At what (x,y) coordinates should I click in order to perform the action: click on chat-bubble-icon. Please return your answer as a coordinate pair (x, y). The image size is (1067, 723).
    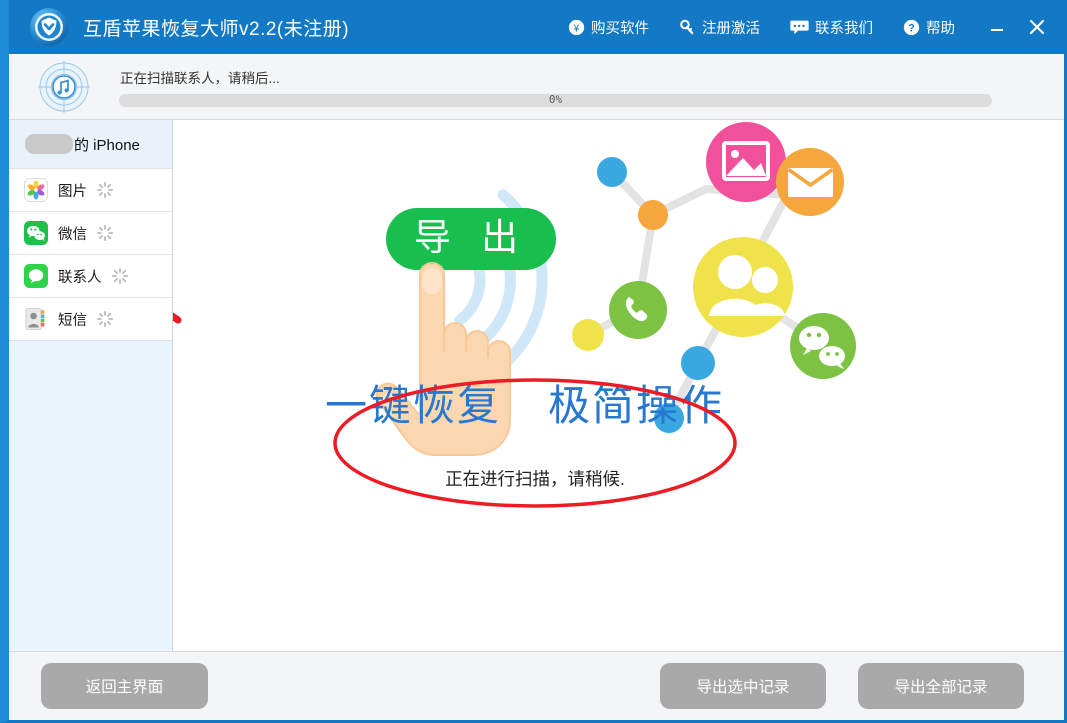
    Looking at the image, I should click on (799, 27).